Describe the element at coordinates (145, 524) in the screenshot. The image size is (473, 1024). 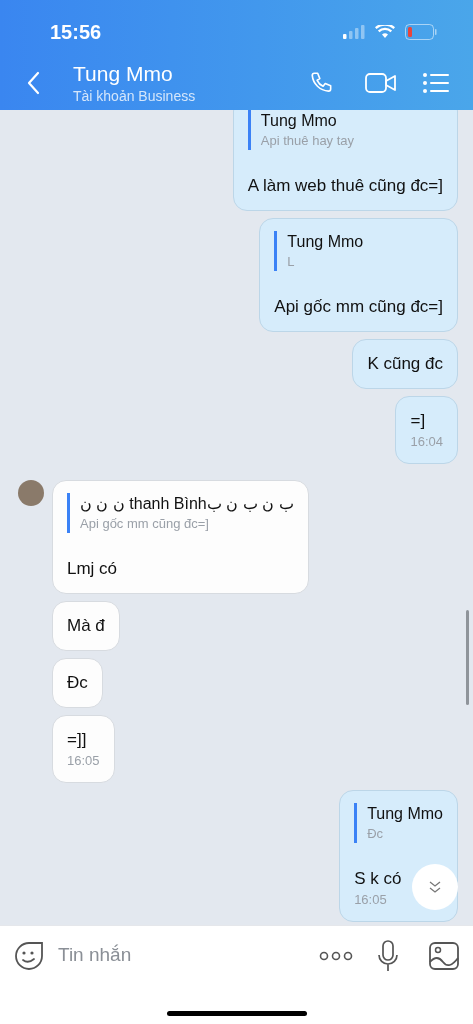
I see `quoted-text: Api gốc mm cũng đc=]` at that location.